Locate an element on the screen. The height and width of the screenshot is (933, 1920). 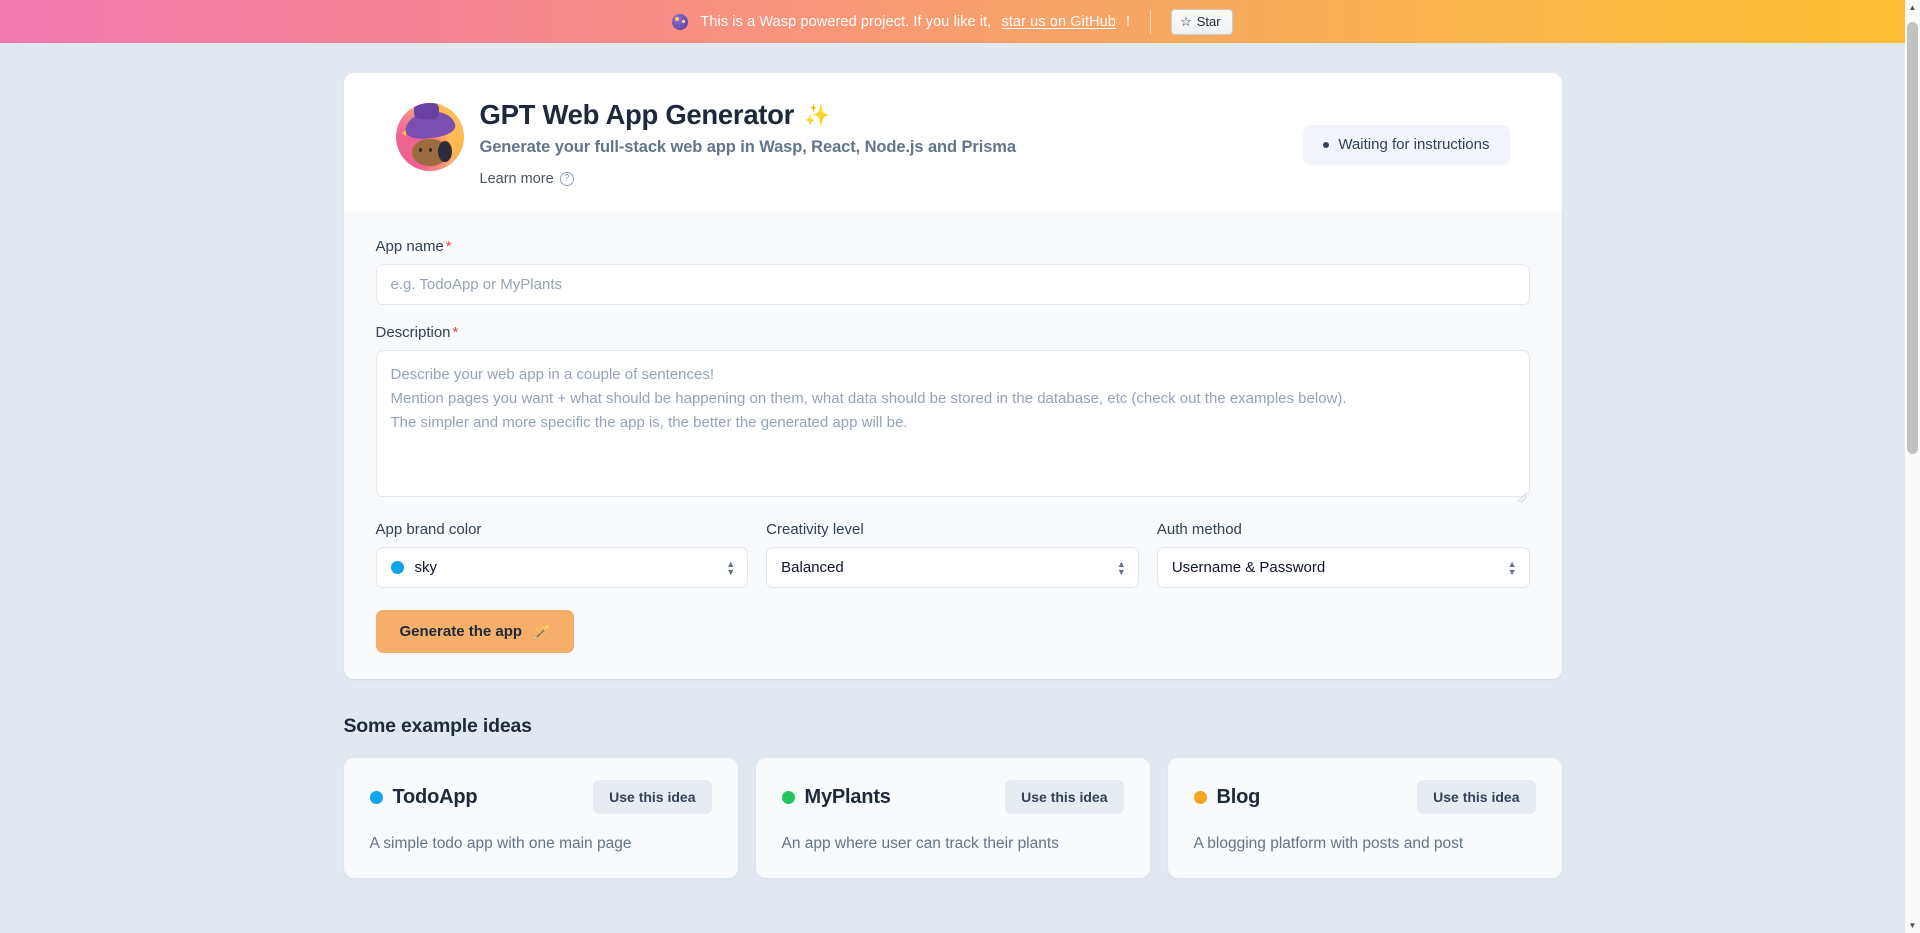
scroll-down-arrow-icon: ▼ is located at coordinates (1912, 925).